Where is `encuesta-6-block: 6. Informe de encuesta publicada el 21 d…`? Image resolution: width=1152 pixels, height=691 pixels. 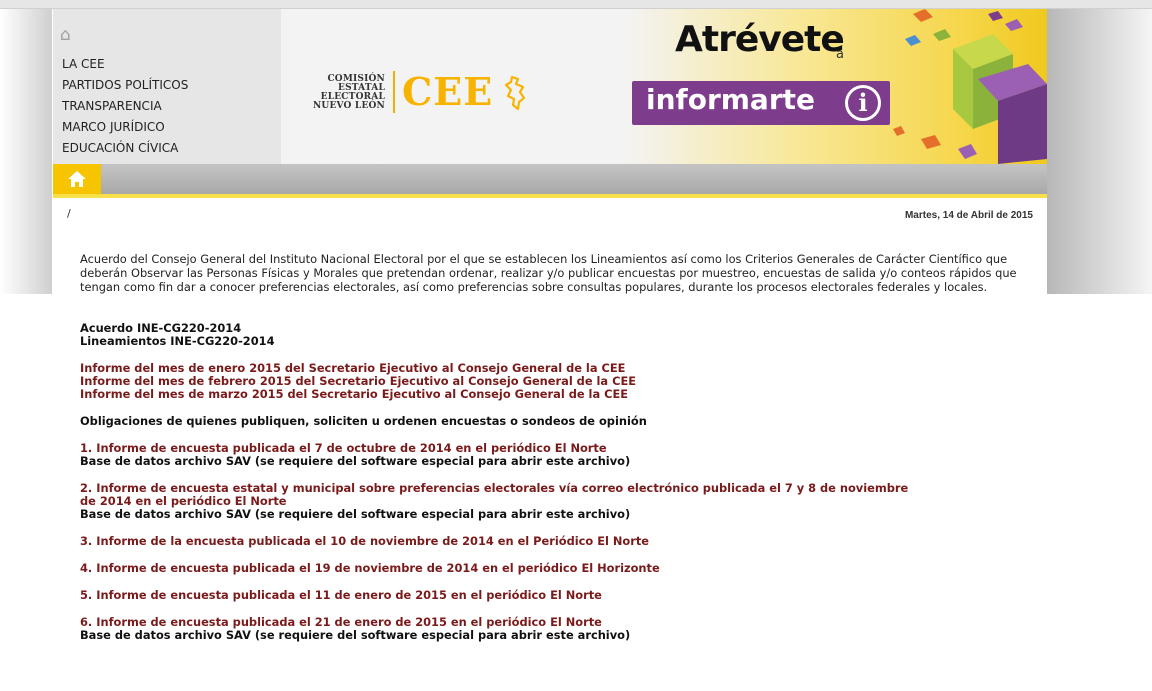 encuesta-6-block: 6. Informe de encuesta publicada el 21 d… is located at coordinates (557, 629).